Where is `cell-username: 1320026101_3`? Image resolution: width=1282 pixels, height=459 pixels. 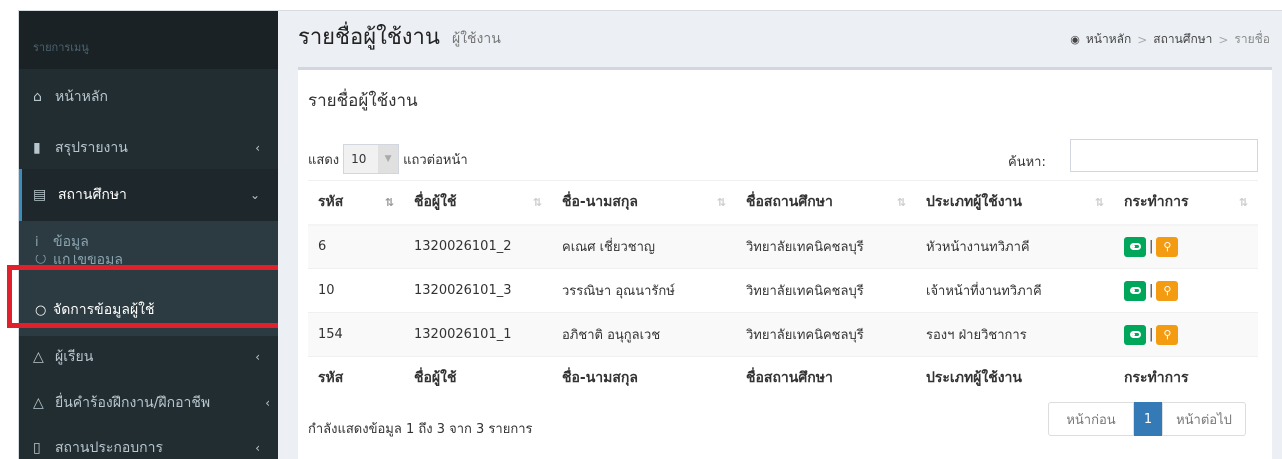 cell-username: 1320026101_3 is located at coordinates (478, 290).